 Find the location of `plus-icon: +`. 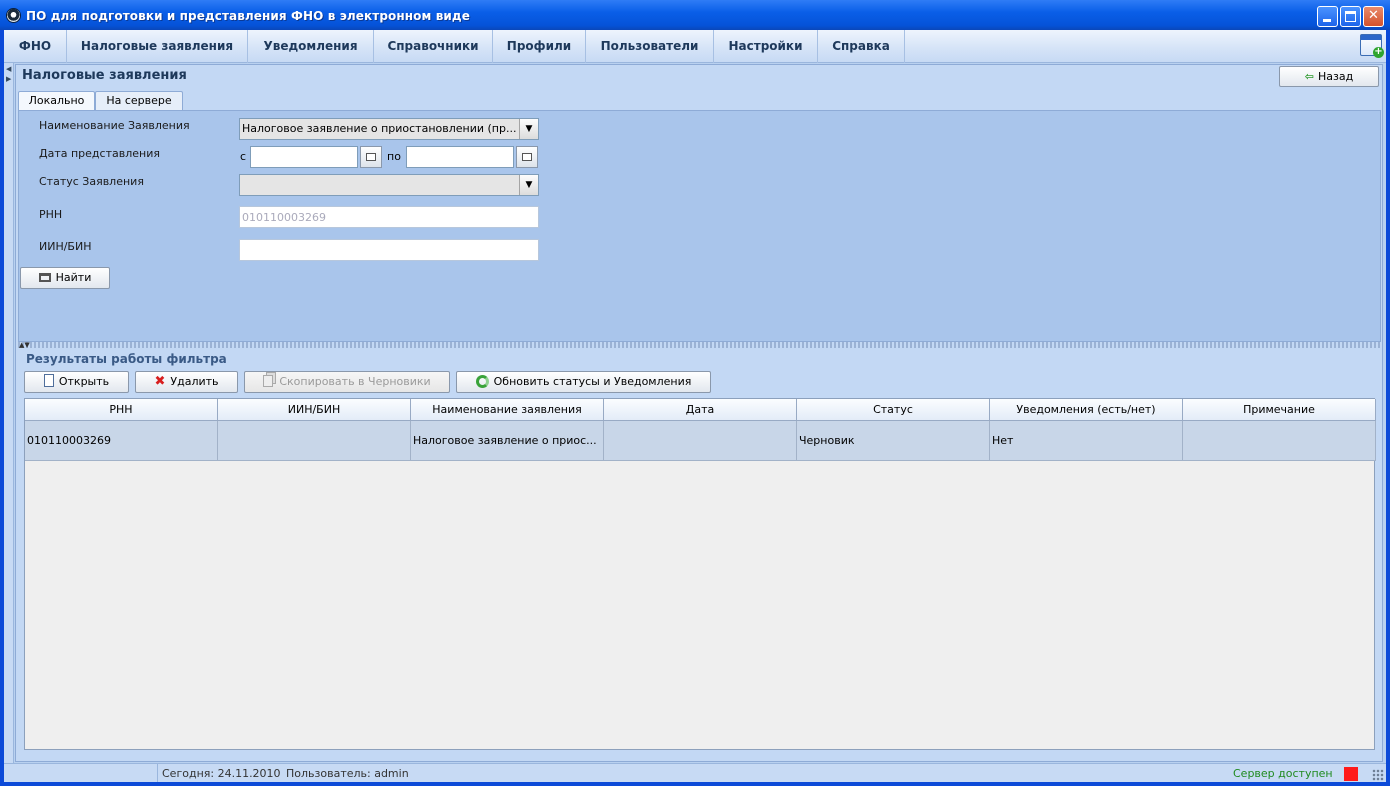

plus-icon: + is located at coordinates (1378, 52).